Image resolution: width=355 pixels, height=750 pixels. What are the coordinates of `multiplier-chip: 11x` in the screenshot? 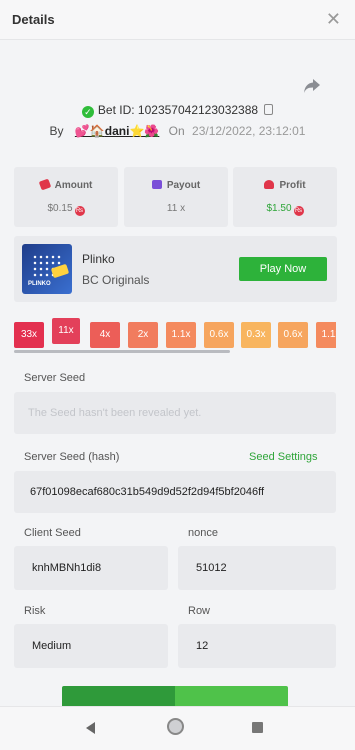 It's located at (66, 331).